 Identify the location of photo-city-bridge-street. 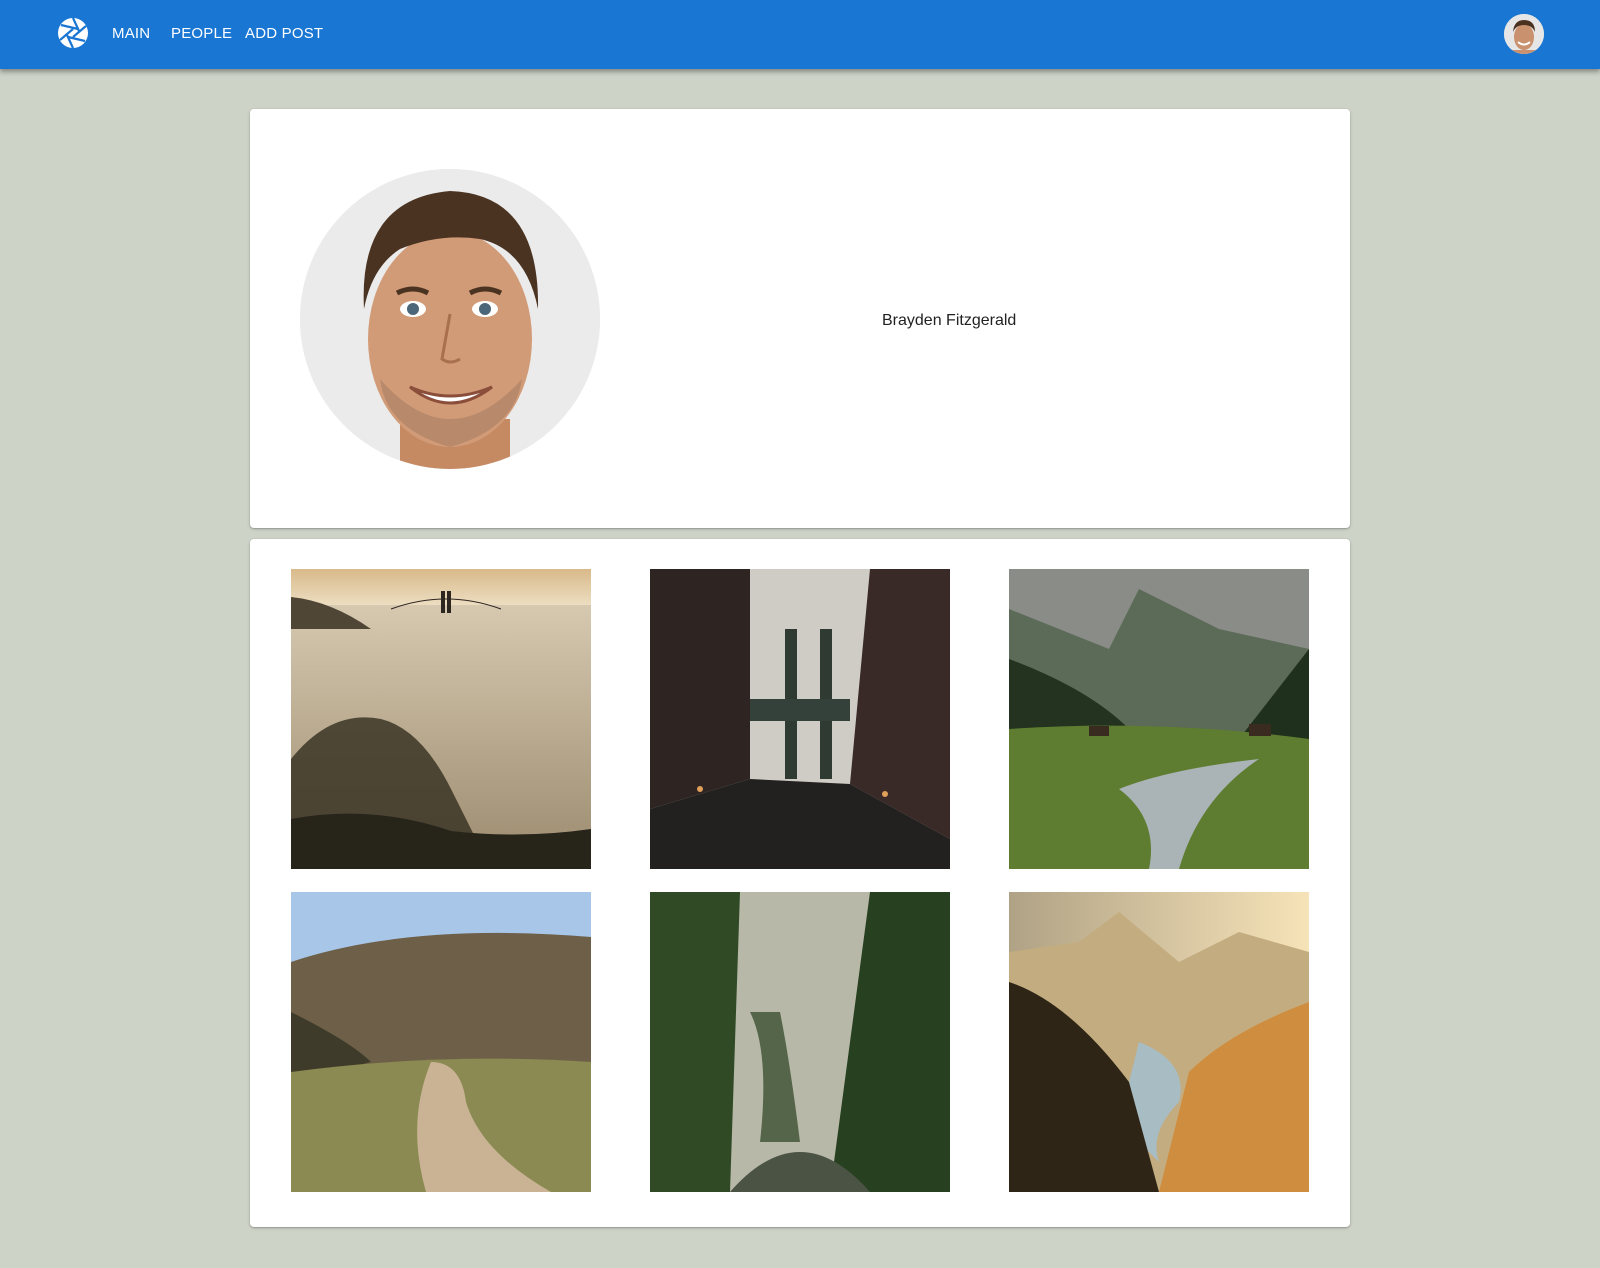
(800, 719).